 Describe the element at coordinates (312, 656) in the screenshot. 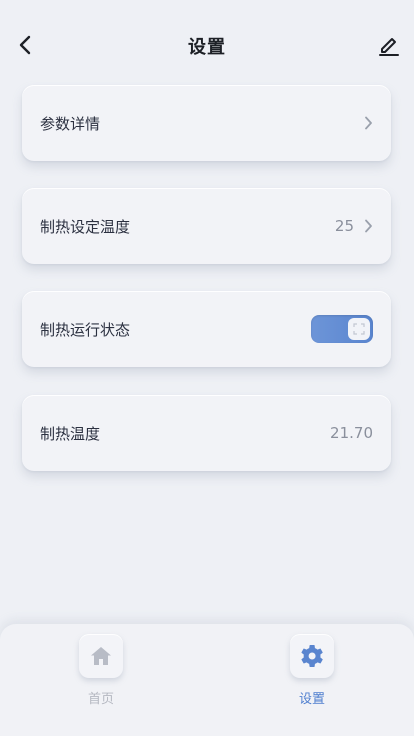

I see `gear-icon` at that location.